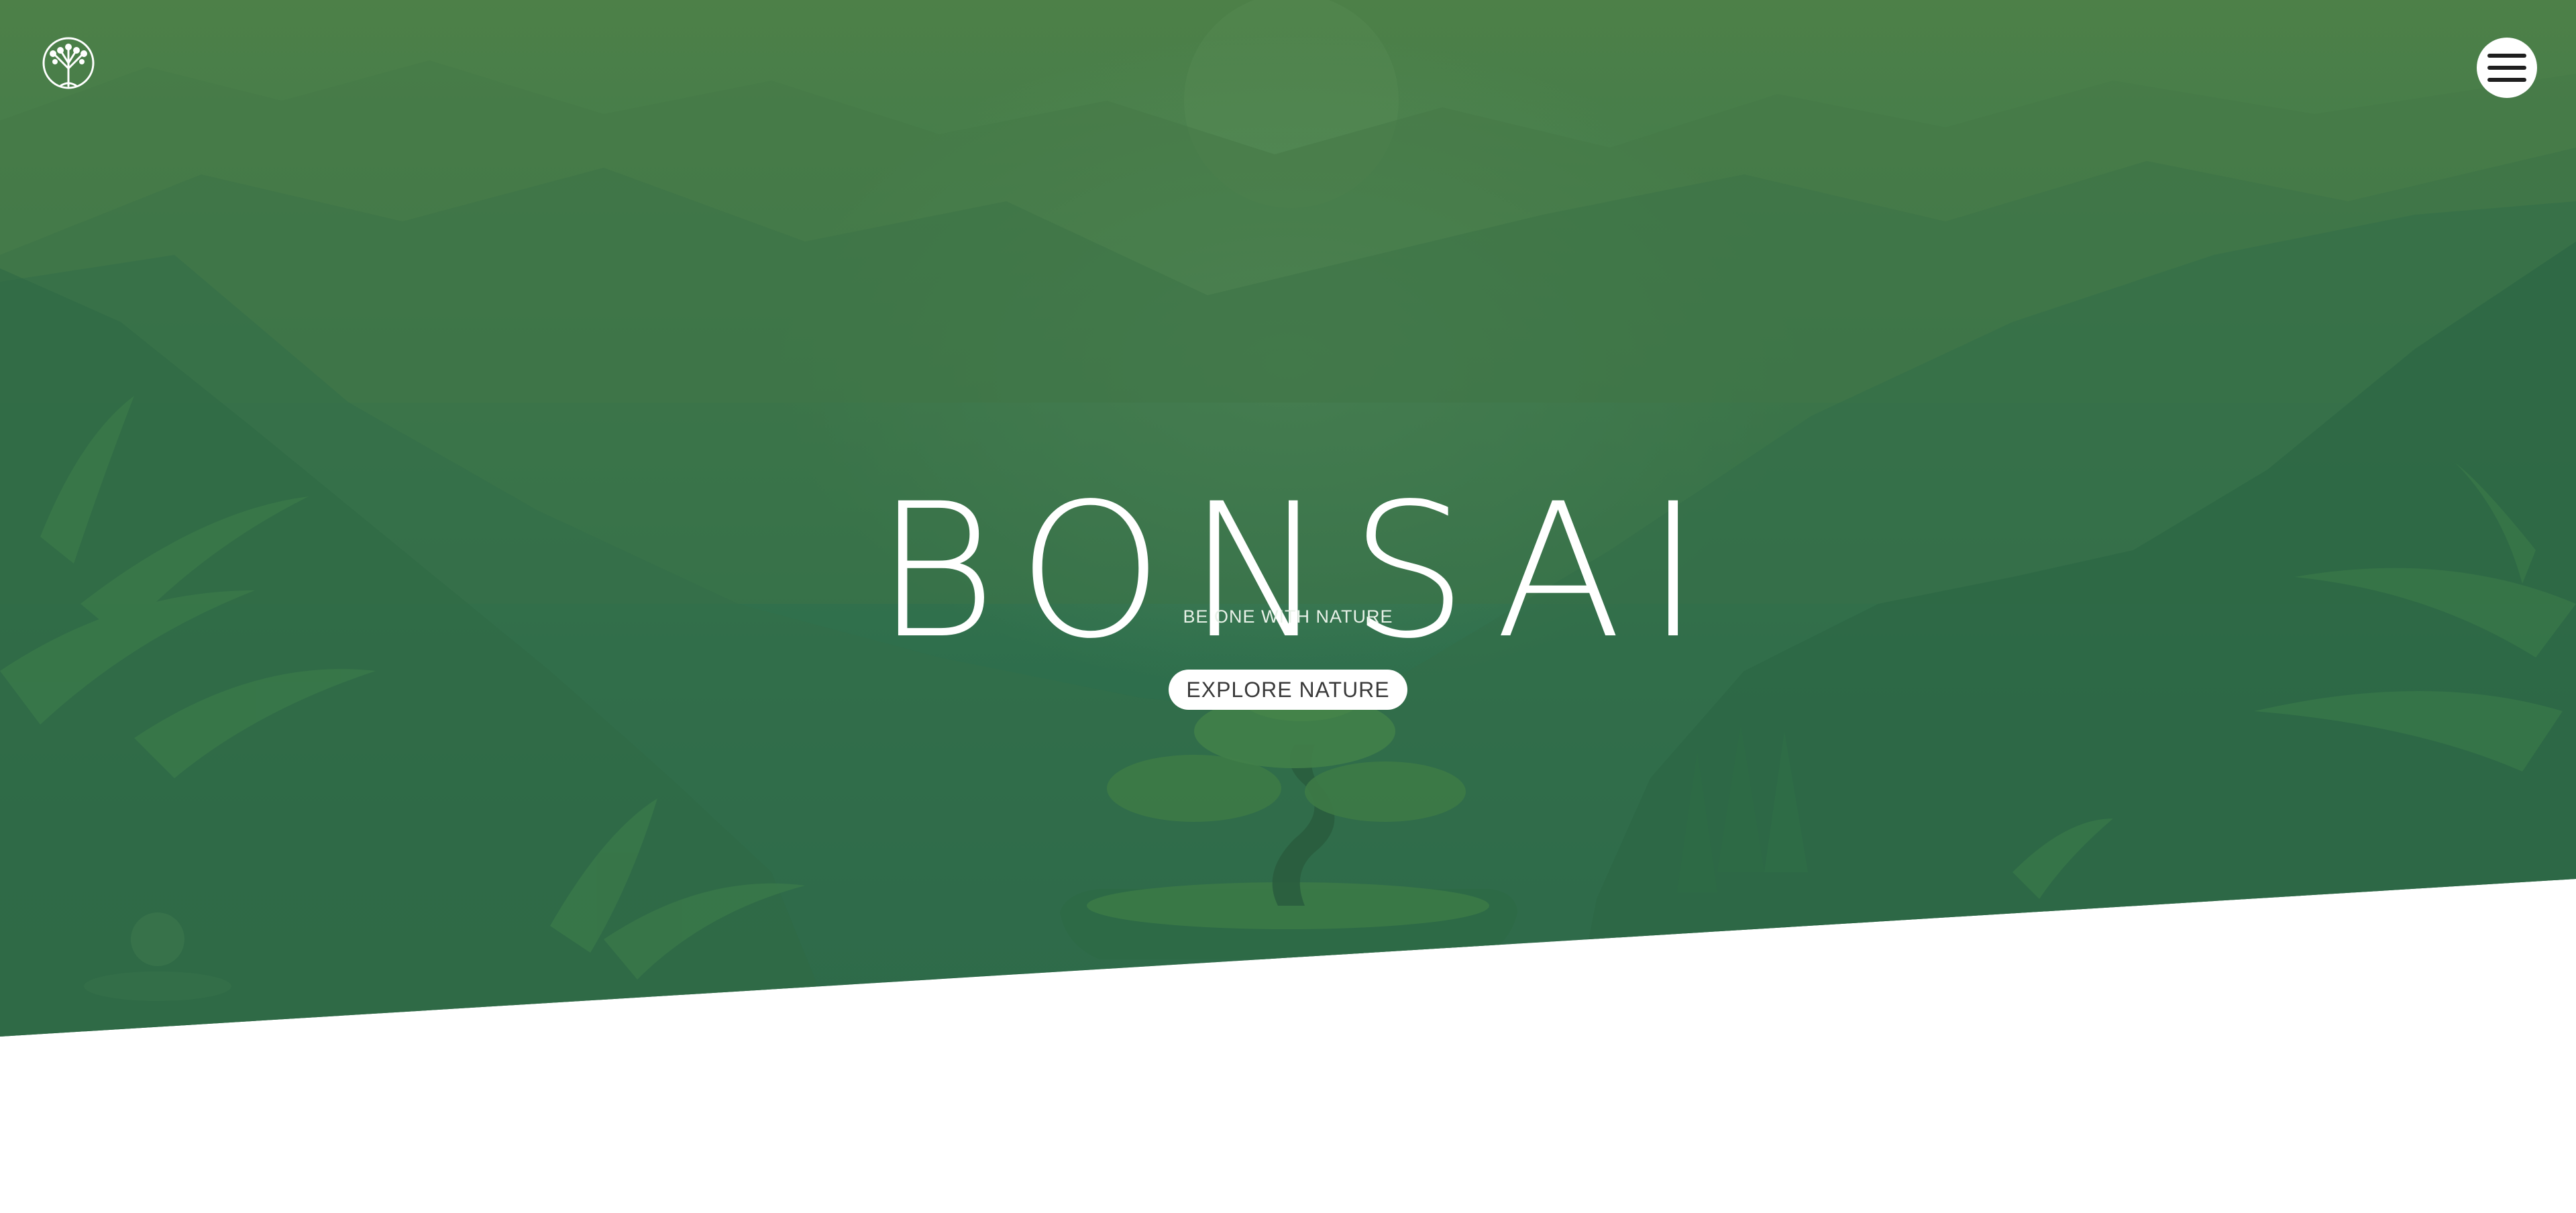 This screenshot has width=2576, height=1213. What do you see at coordinates (68, 63) in the screenshot?
I see `tree-logo-icon` at bounding box center [68, 63].